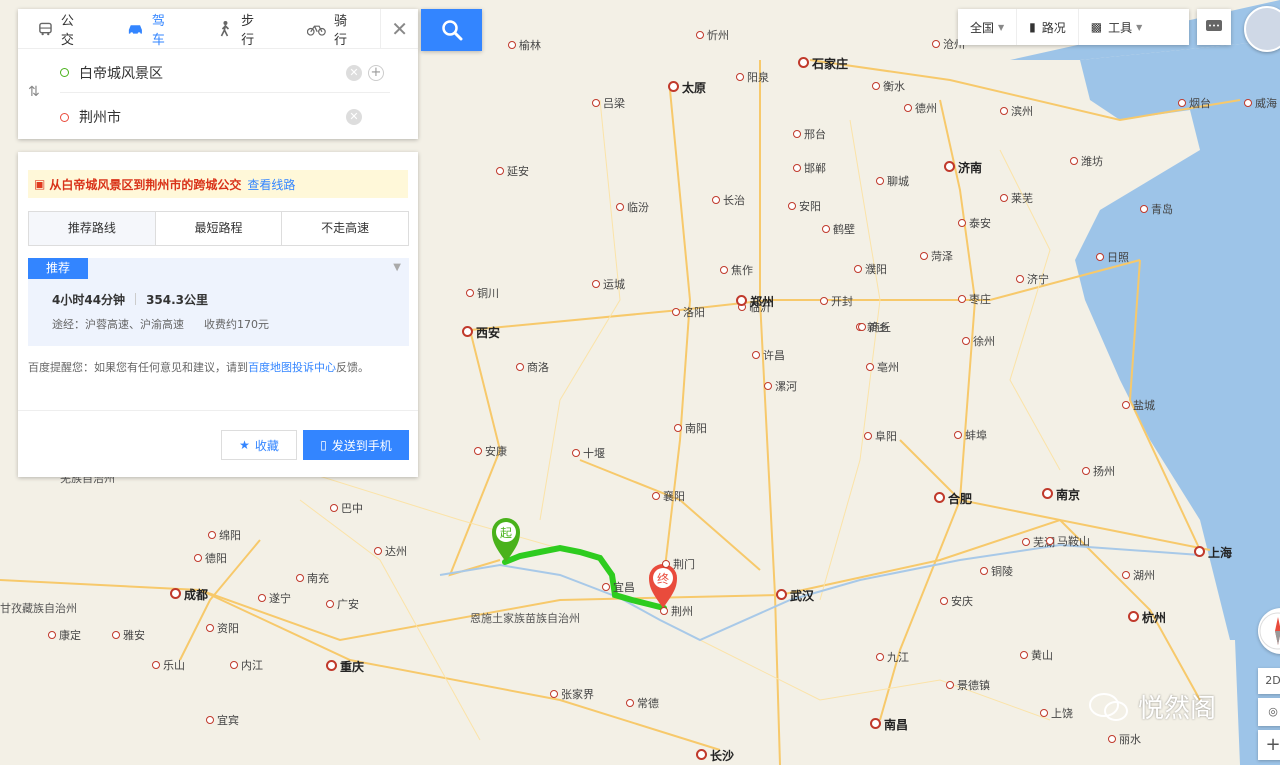  What do you see at coordinates (224, 535) in the screenshot?
I see `city-label: 绵阳` at bounding box center [224, 535].